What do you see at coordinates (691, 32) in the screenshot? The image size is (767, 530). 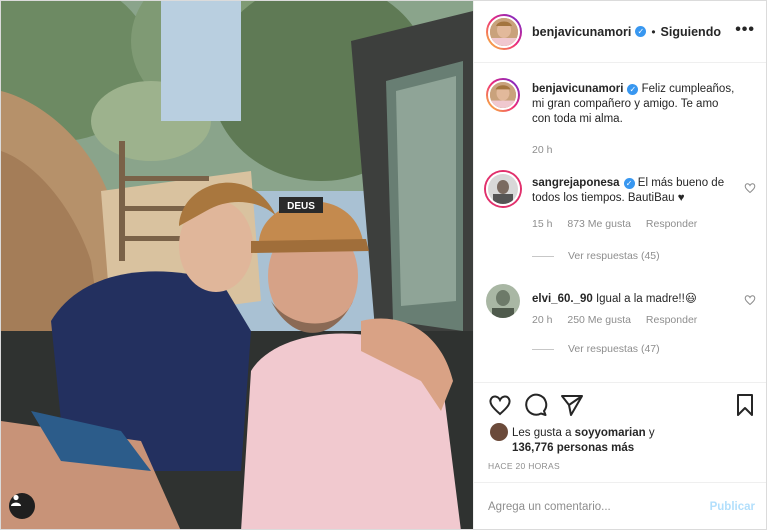 I see `follow-status-button: Siguiendo` at bounding box center [691, 32].